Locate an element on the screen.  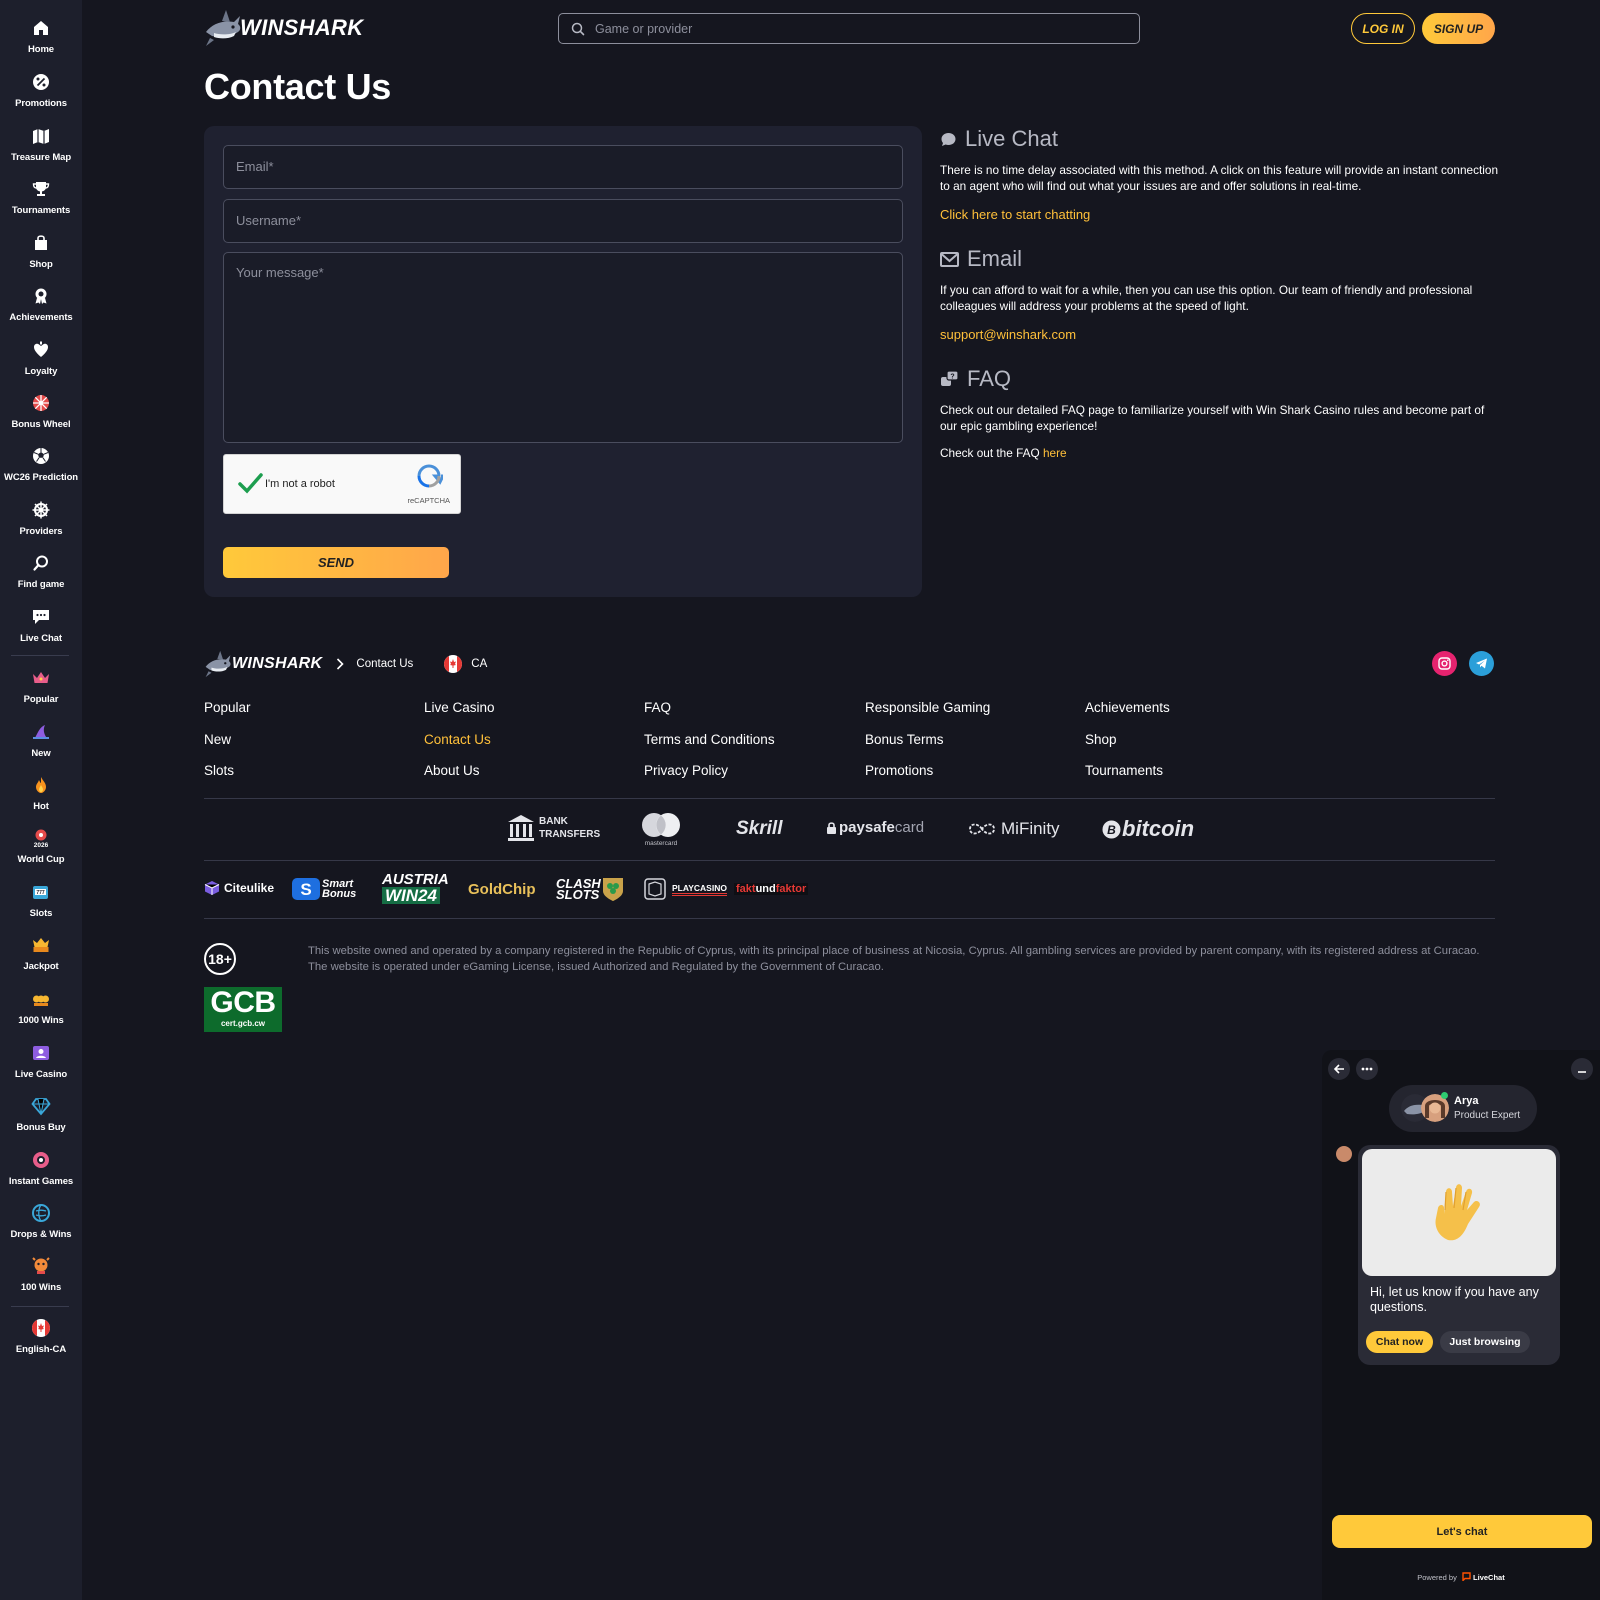
minimize-button is located at coordinates (1582, 1069).